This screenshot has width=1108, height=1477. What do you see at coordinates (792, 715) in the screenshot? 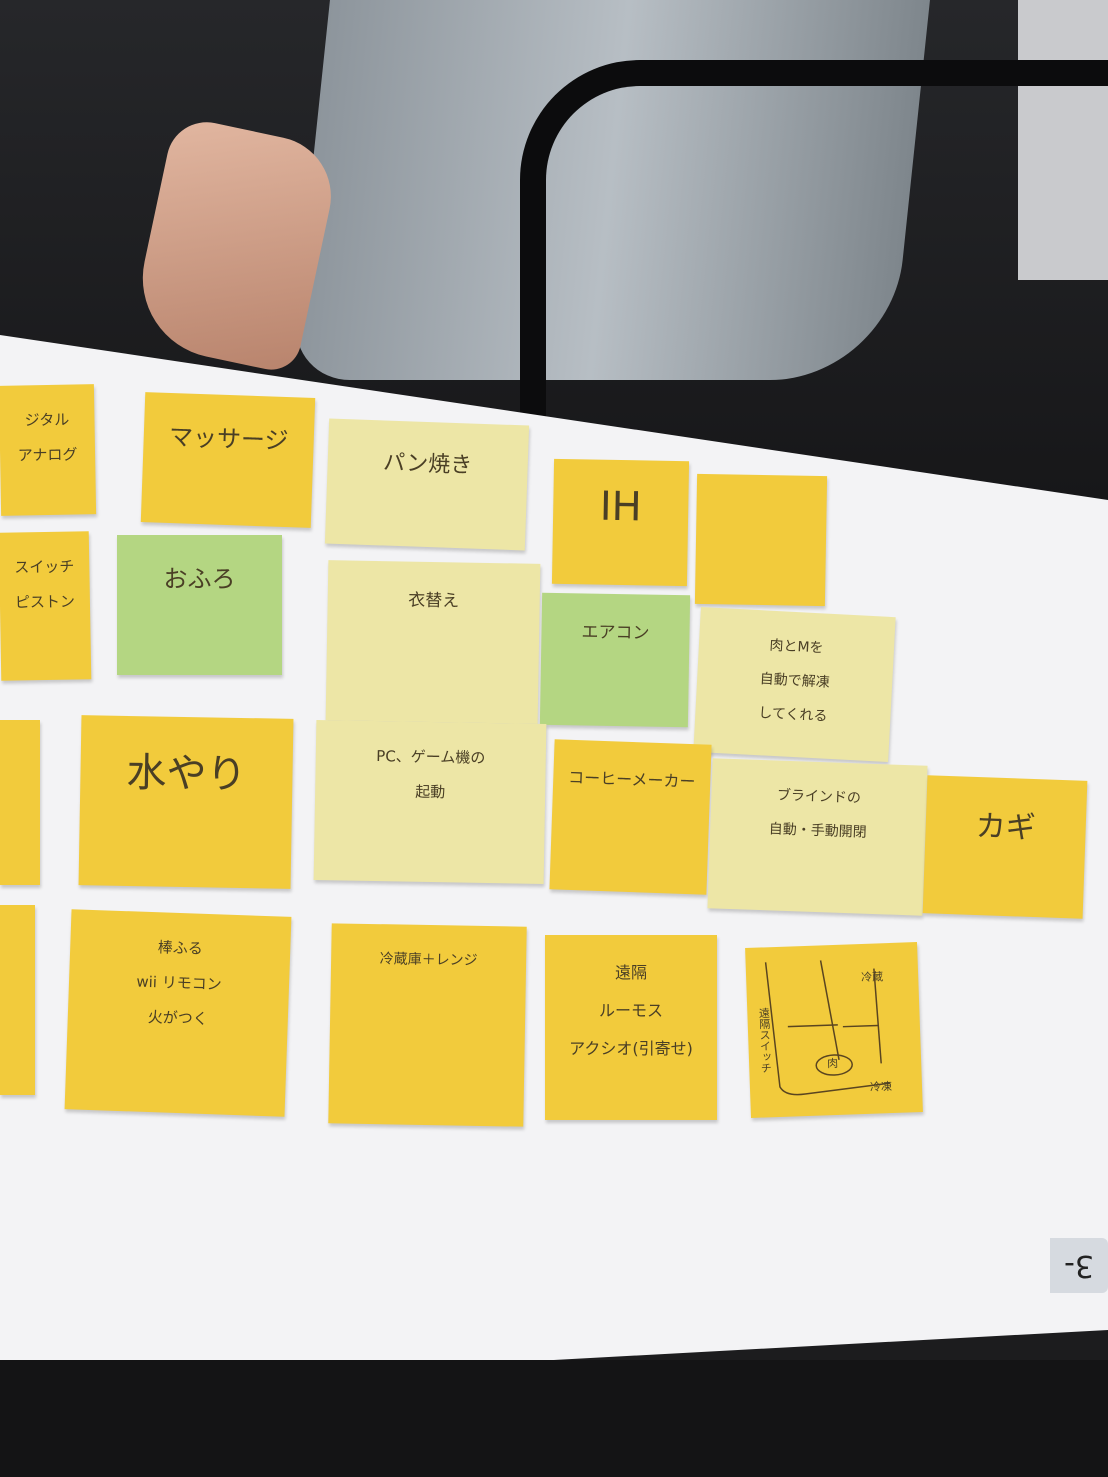
I see `note-text: してくれる` at bounding box center [792, 715].